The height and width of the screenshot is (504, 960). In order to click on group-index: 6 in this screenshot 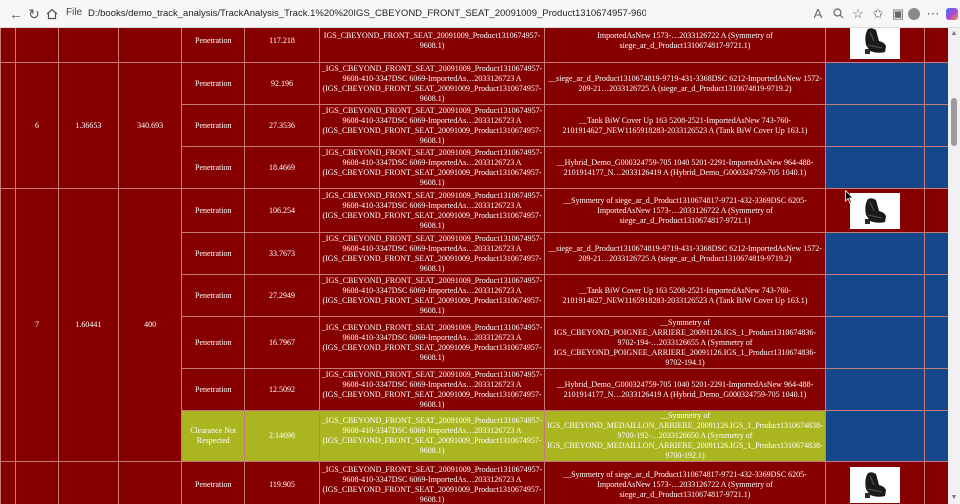, I will do `click(37, 125)`.